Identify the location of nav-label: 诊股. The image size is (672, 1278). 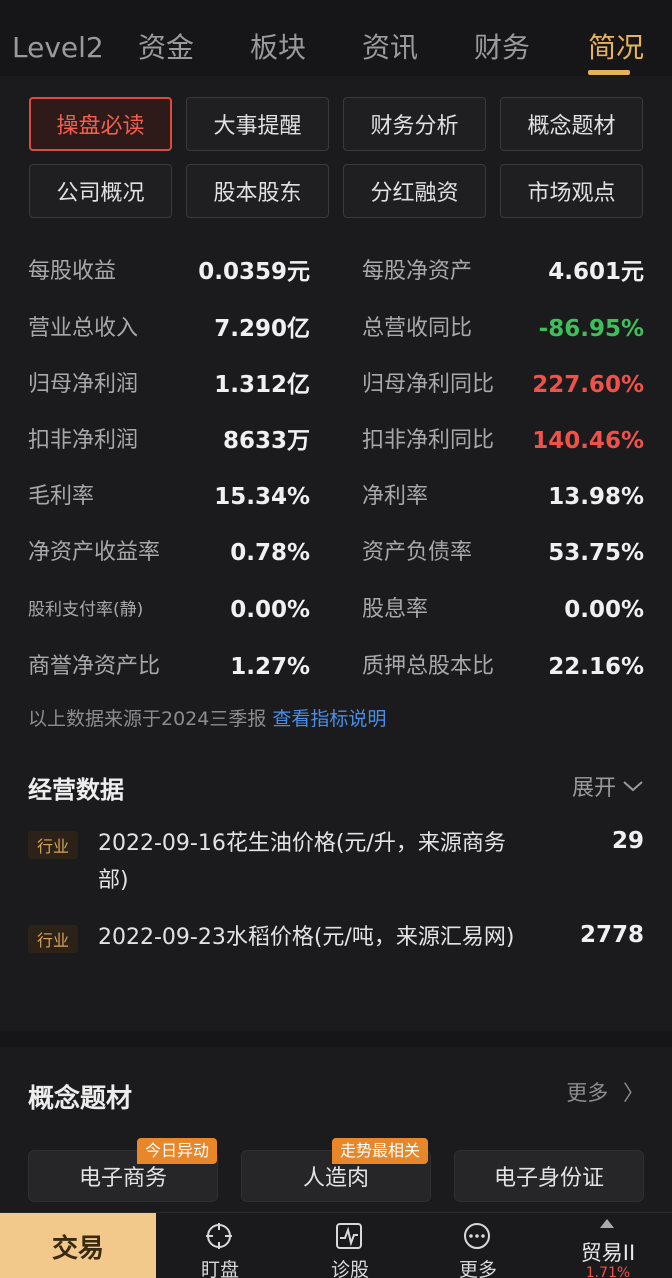
(349, 1268).